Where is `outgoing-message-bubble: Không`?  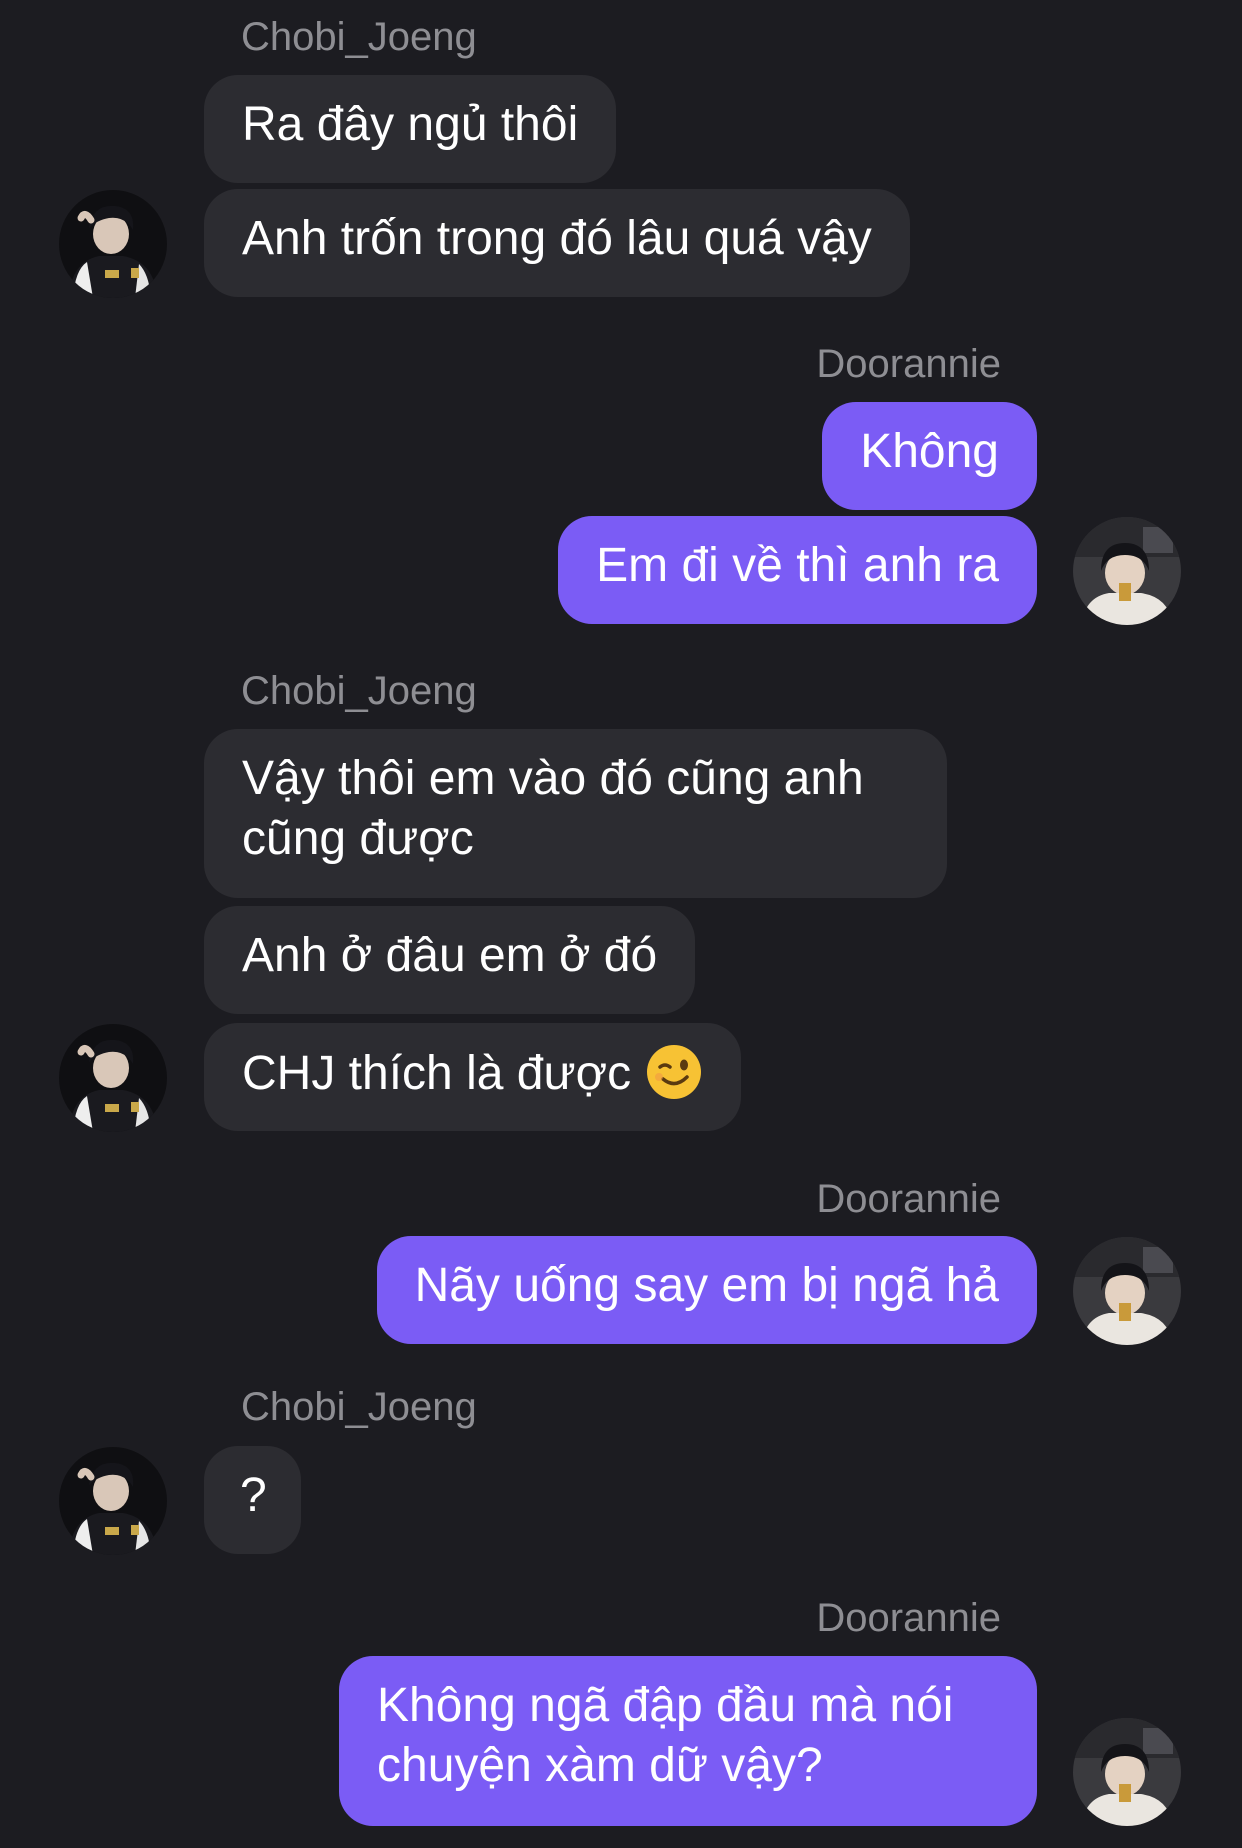 outgoing-message-bubble: Không is located at coordinates (929, 456).